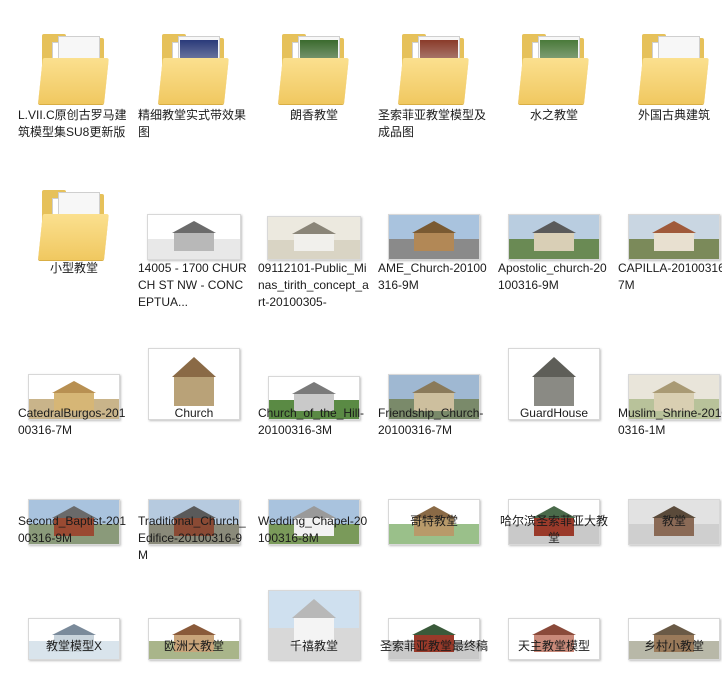  I want to click on file-name-label: 欧洲大教堂, so click(193, 646).